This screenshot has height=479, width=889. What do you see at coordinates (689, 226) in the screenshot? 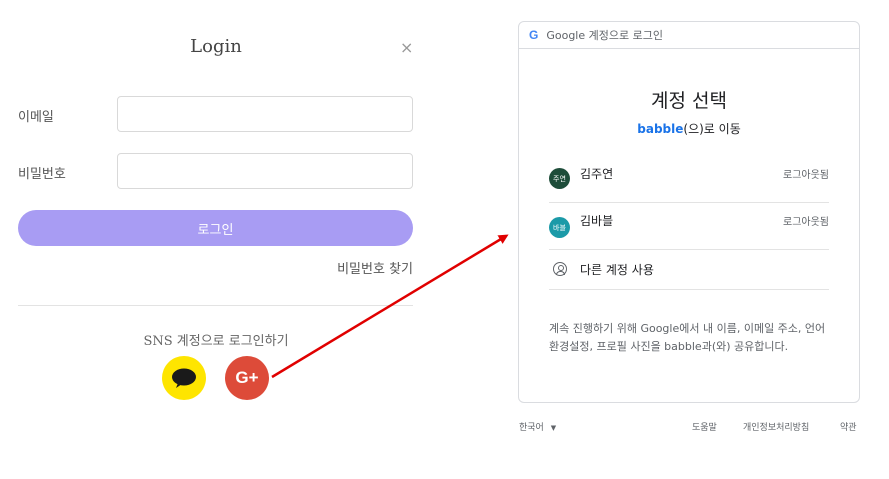
I see `account-item: 바블 김바블 로그아웃됨` at bounding box center [689, 226].